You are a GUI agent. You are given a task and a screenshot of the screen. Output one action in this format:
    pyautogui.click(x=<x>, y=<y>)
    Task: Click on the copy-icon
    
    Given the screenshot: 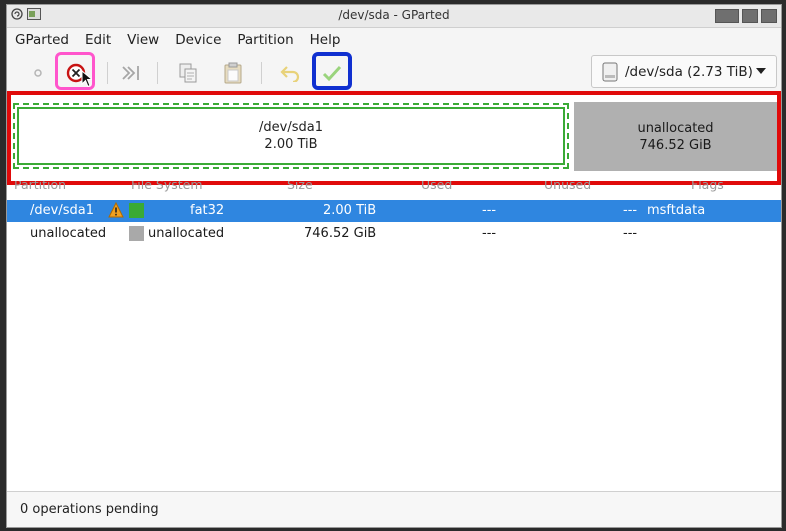 What is the action you would take?
    pyautogui.click(x=188, y=73)
    